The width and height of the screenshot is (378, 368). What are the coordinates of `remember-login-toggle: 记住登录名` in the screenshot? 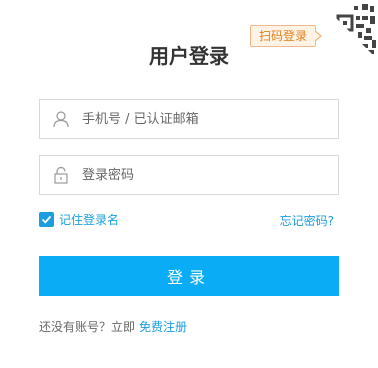 It's located at (79, 219).